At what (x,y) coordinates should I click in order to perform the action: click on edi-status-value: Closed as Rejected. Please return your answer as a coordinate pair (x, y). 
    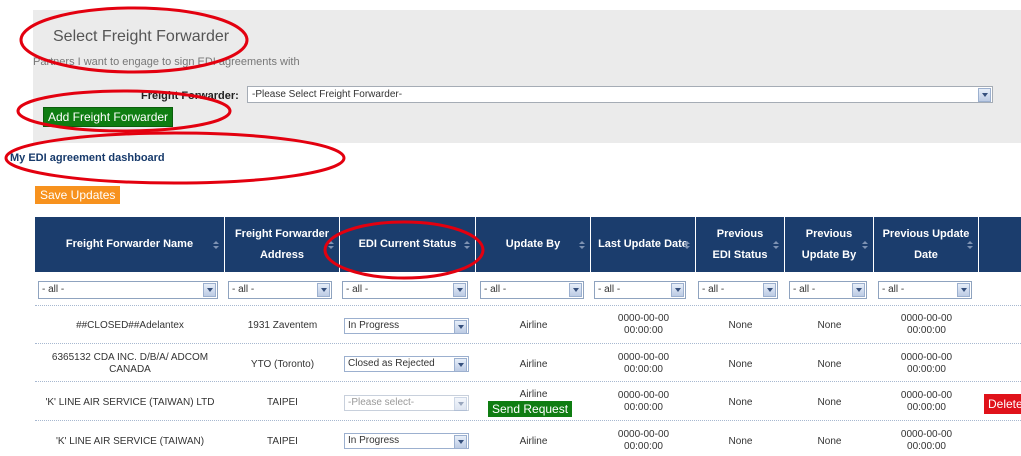
    Looking at the image, I should click on (391, 363).